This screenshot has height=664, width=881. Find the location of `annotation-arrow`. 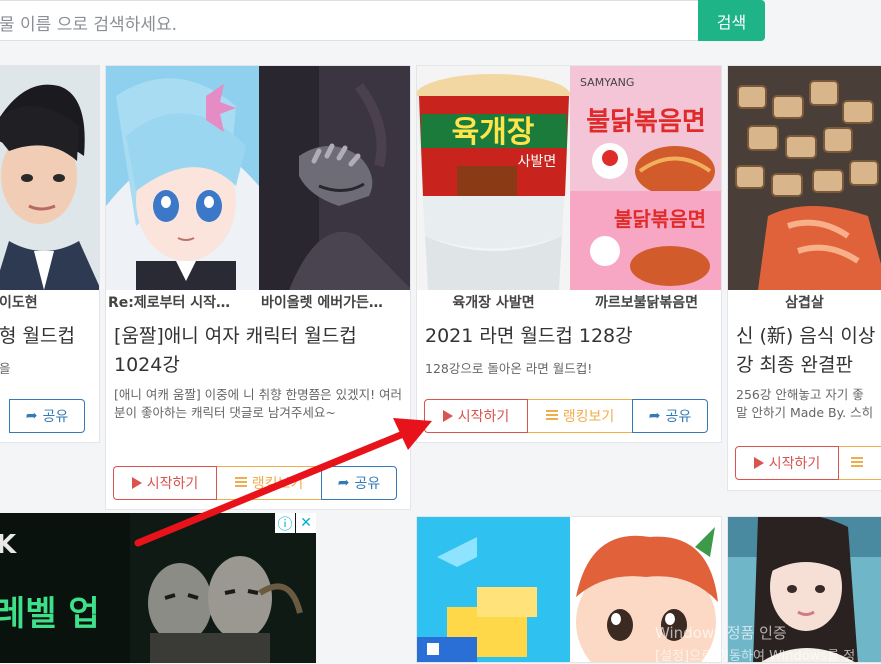

annotation-arrow is located at coordinates (283, 482).